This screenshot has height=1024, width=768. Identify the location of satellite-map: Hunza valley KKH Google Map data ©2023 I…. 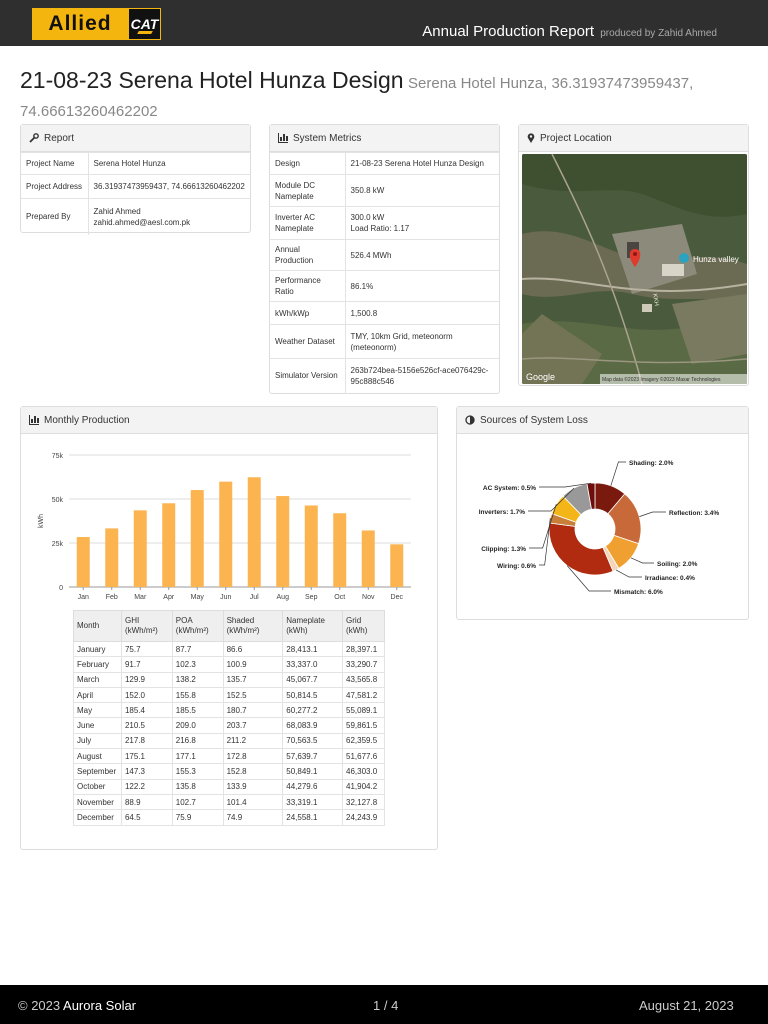
(634, 269).